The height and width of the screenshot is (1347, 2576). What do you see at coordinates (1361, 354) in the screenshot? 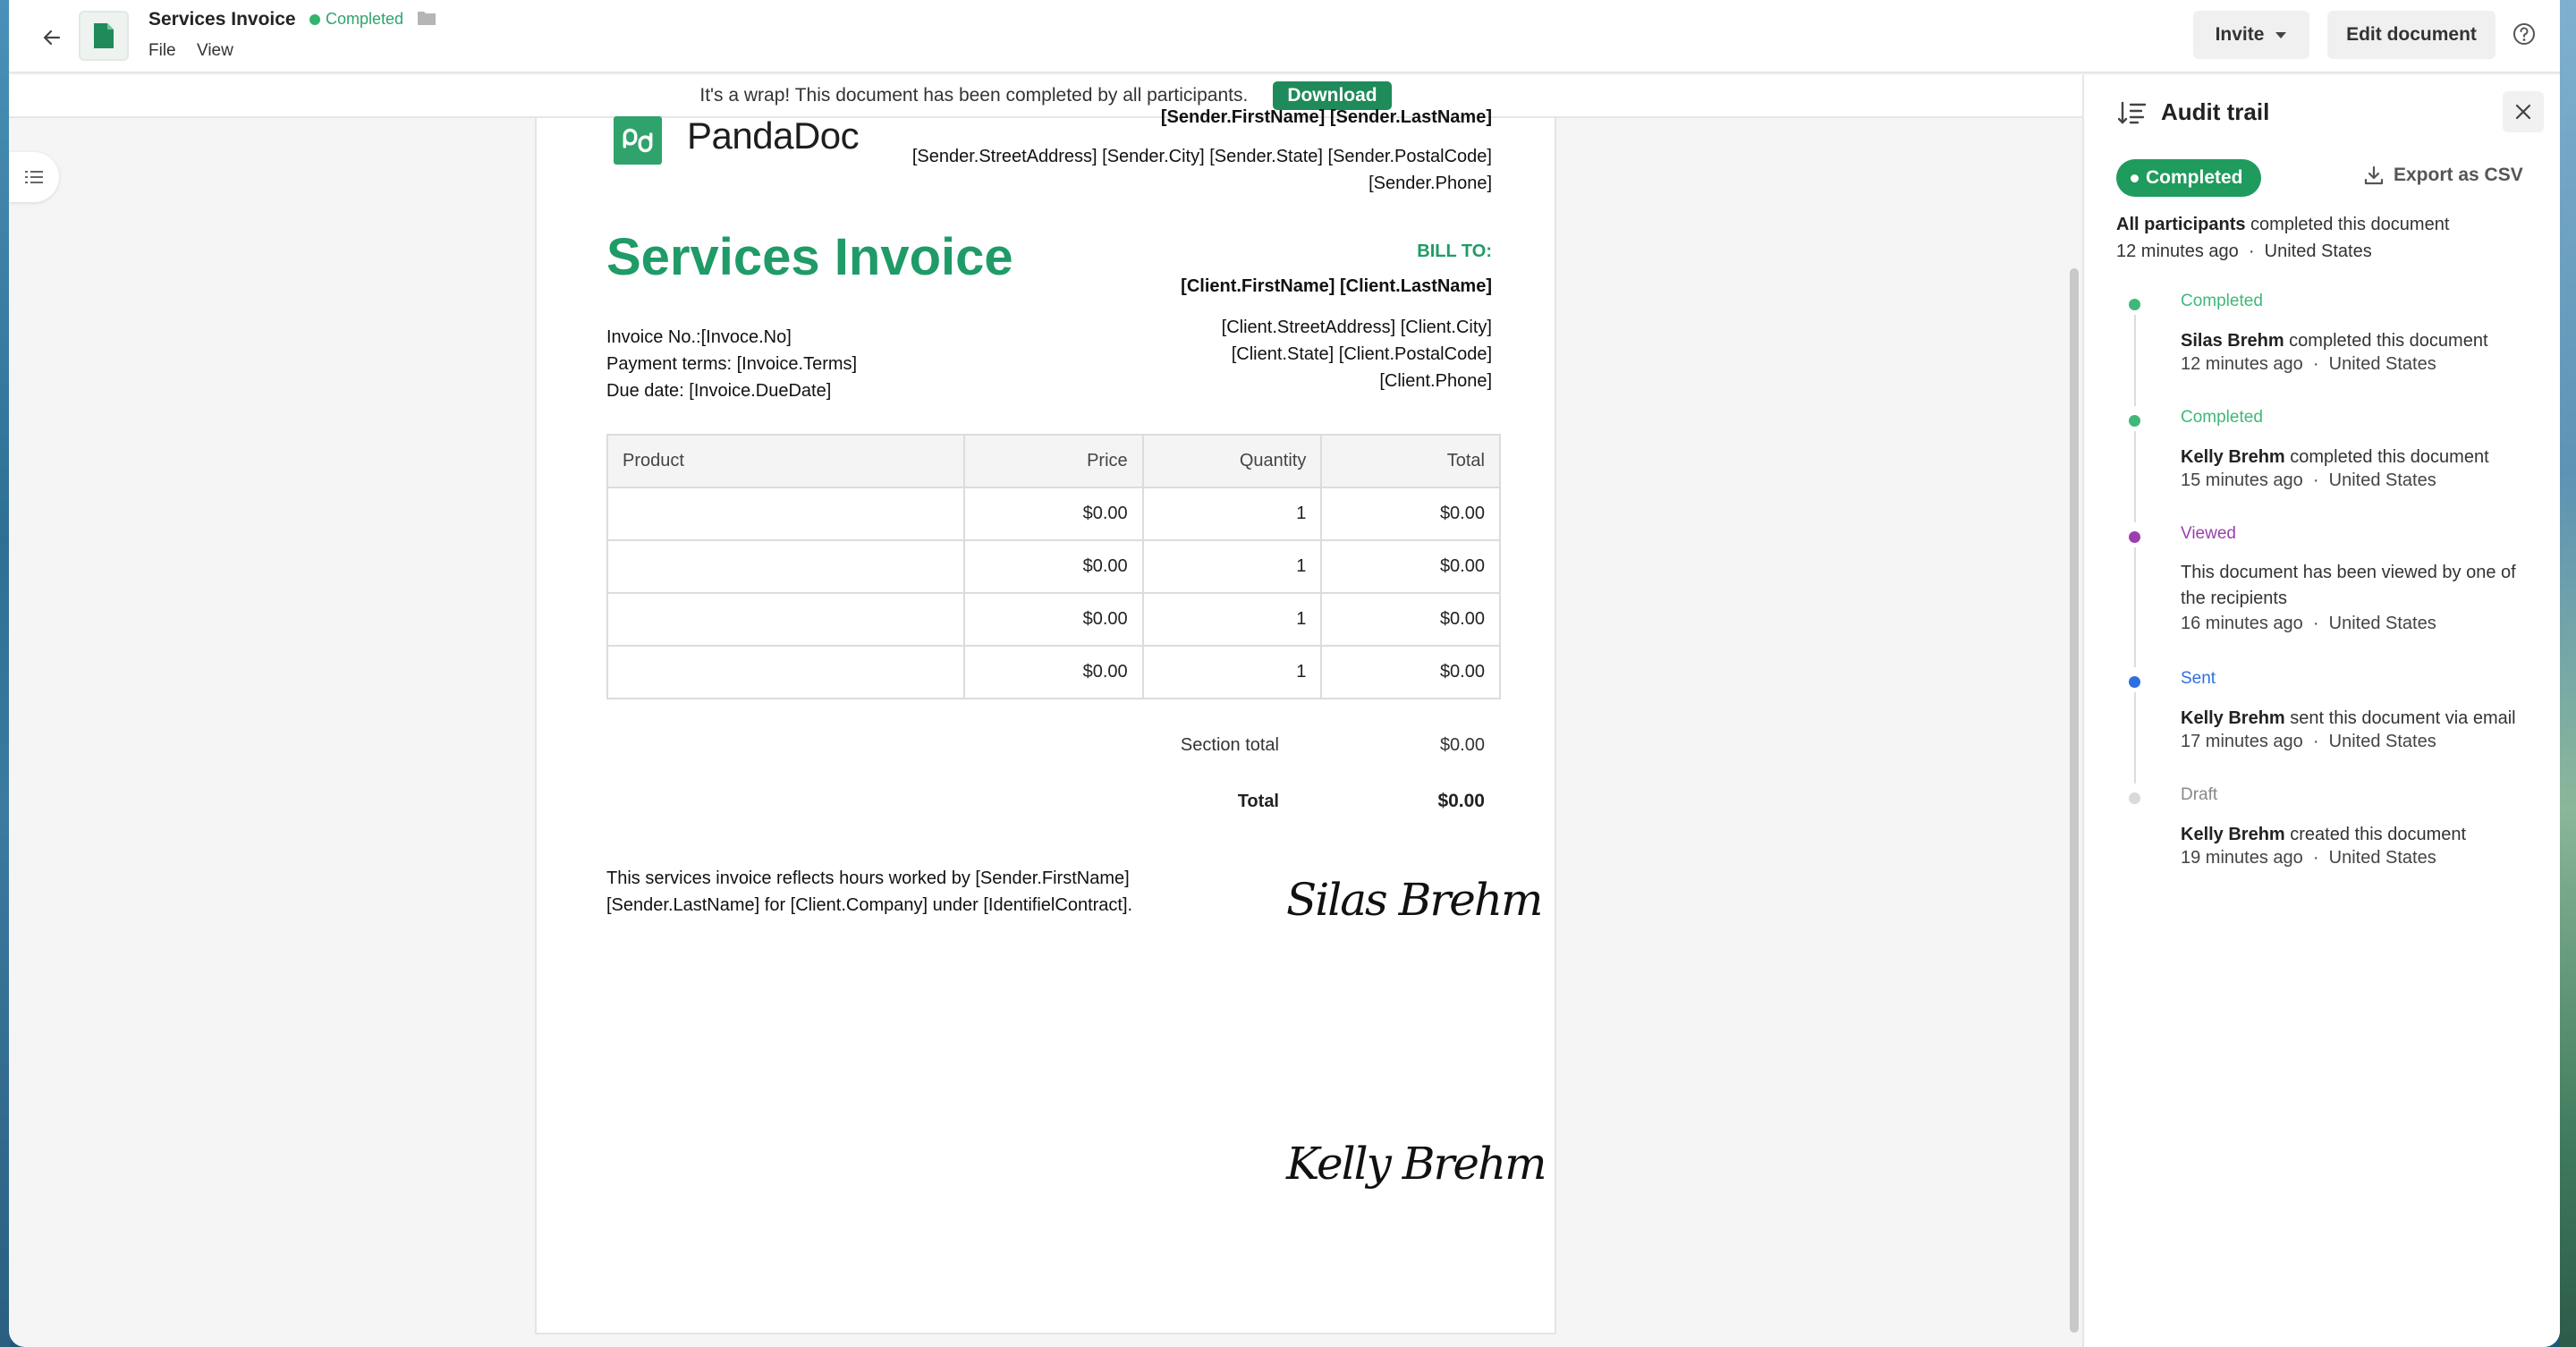
I see `client-address-line-2: [Client.State] [Client.PostalCode]` at bounding box center [1361, 354].